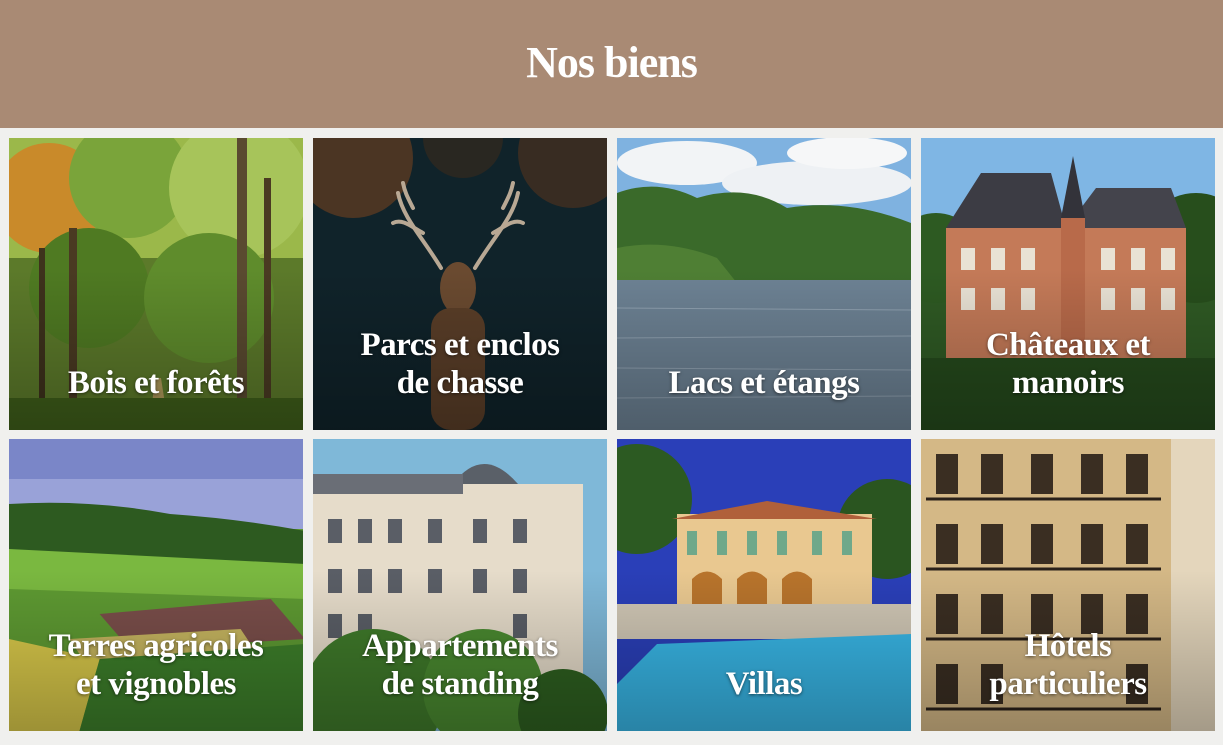 The image size is (1223, 745). Describe the element at coordinates (1068, 284) in the screenshot. I see `category-tile-chateaux: Châteaux et manoirs` at that location.